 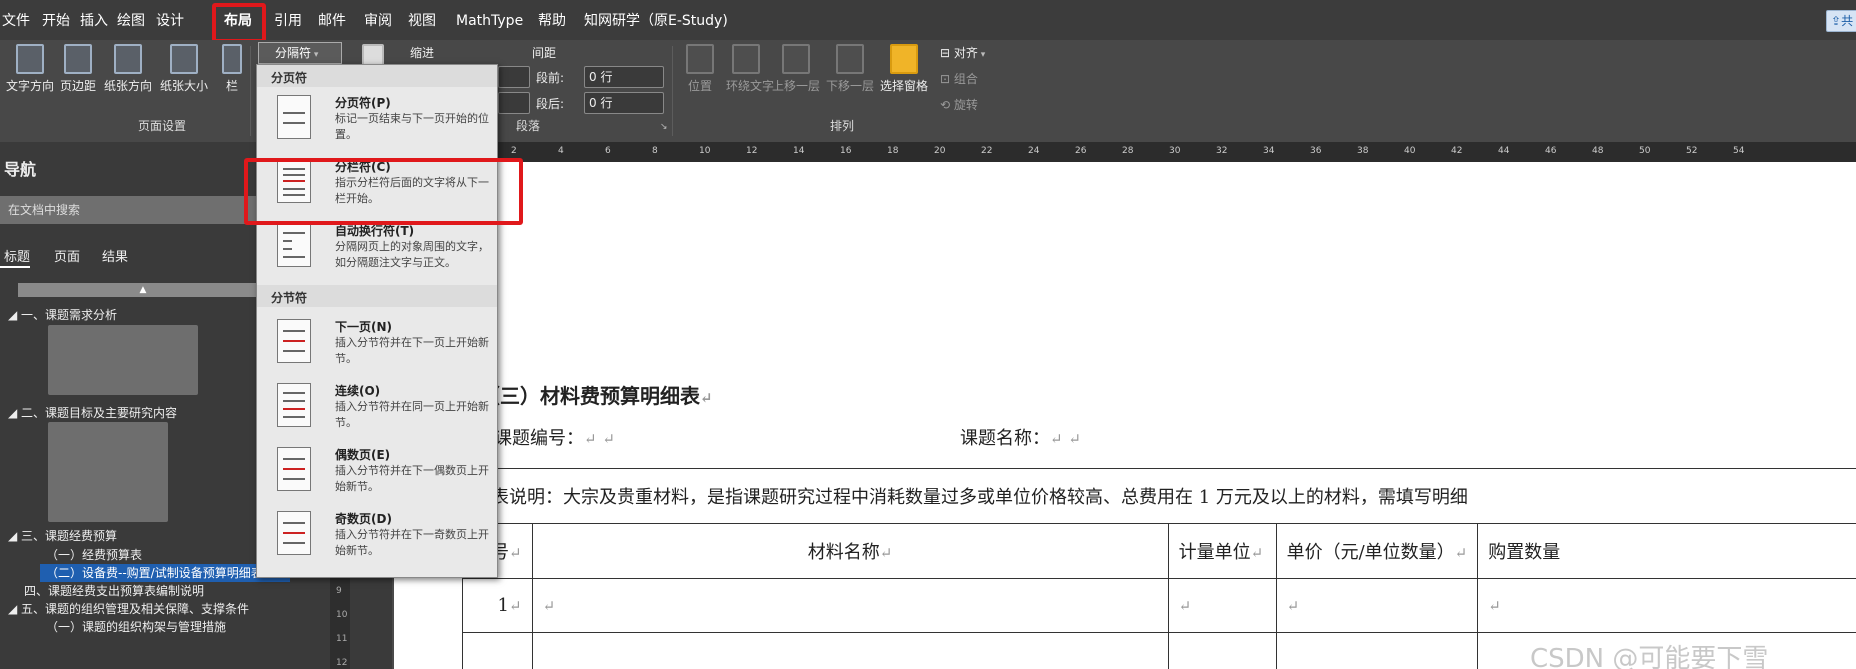 What do you see at coordinates (69, 315) in the screenshot?
I see `tree-item-label: 一、课题需求分析` at bounding box center [69, 315].